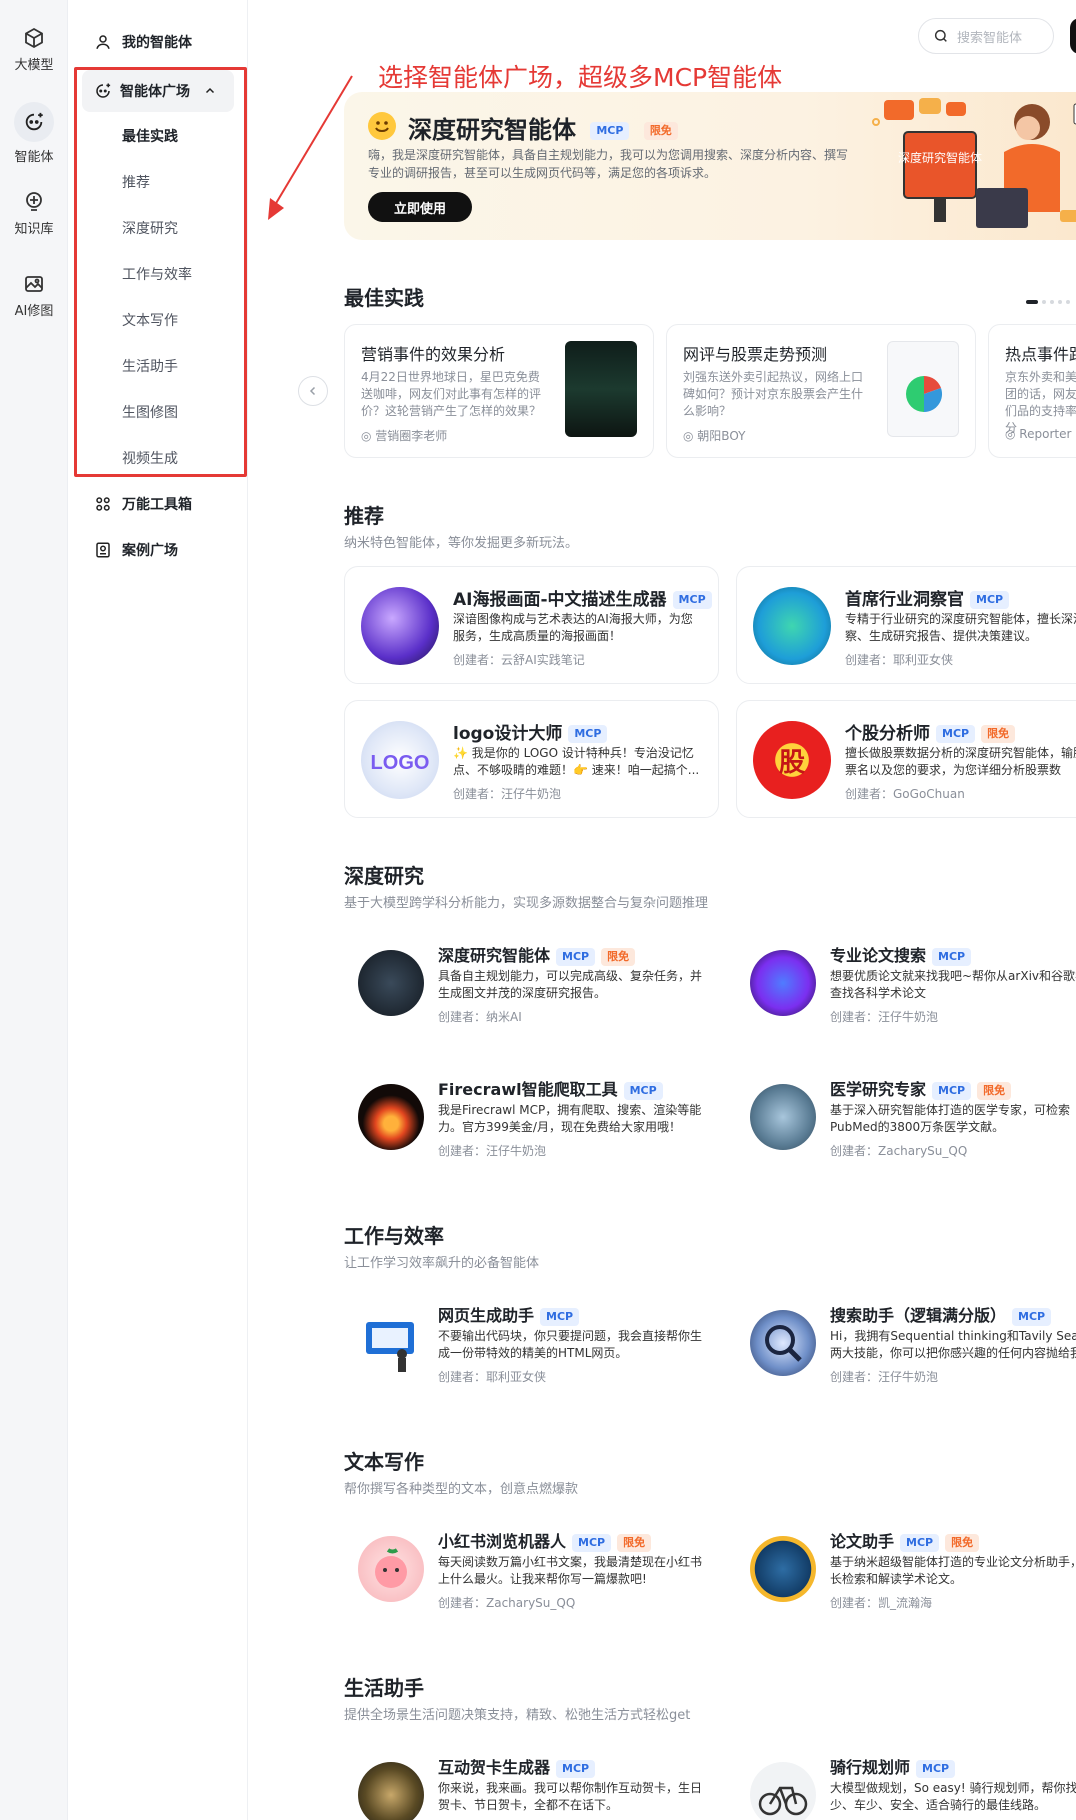 The image size is (1076, 1820). What do you see at coordinates (364, 516) in the screenshot?
I see `section-title-recommend: 推荐` at bounding box center [364, 516].